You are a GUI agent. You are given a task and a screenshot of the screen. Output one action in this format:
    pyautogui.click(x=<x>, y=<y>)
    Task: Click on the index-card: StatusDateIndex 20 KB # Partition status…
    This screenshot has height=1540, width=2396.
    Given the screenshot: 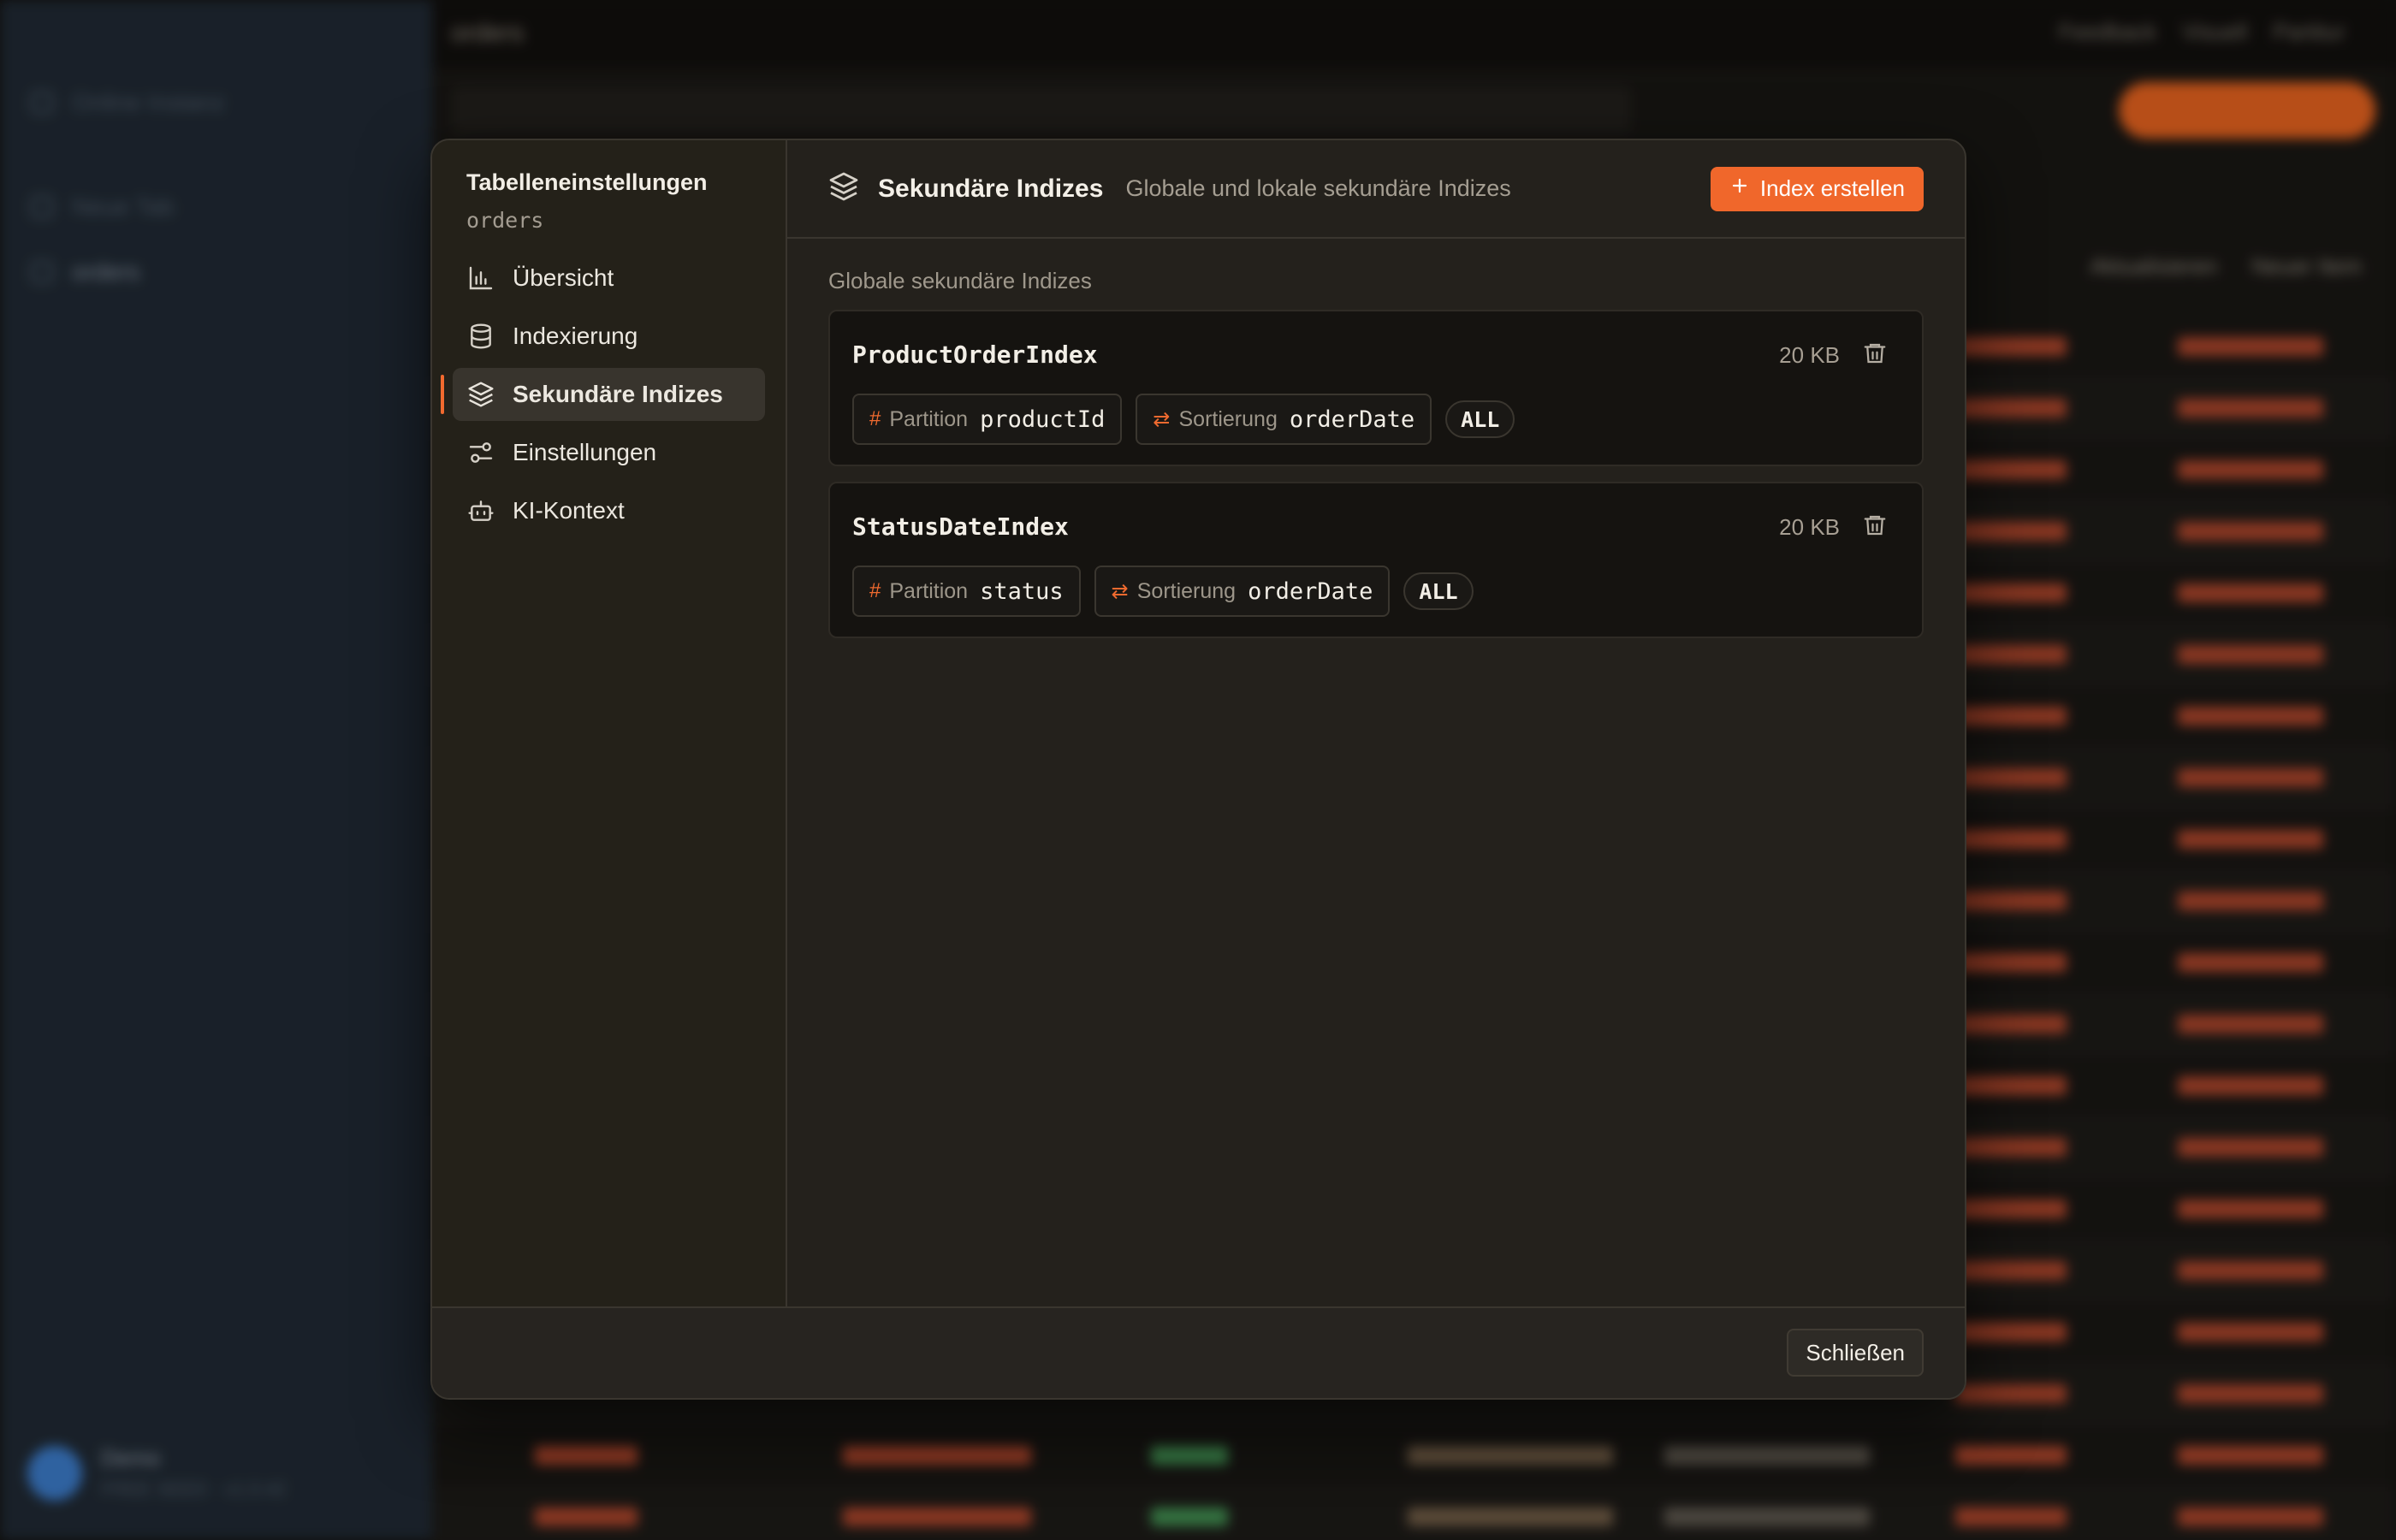 What is the action you would take?
    pyautogui.click(x=1376, y=560)
    